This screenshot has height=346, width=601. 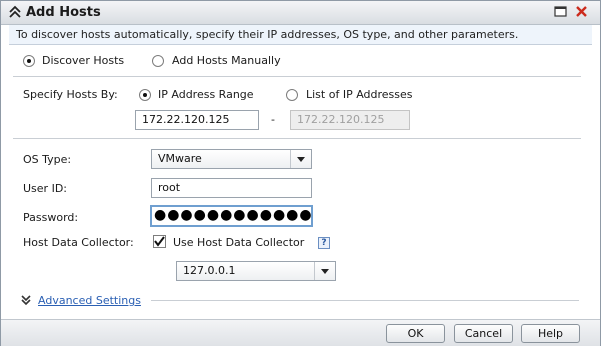 I want to click on help-button: Help, so click(x=550, y=333).